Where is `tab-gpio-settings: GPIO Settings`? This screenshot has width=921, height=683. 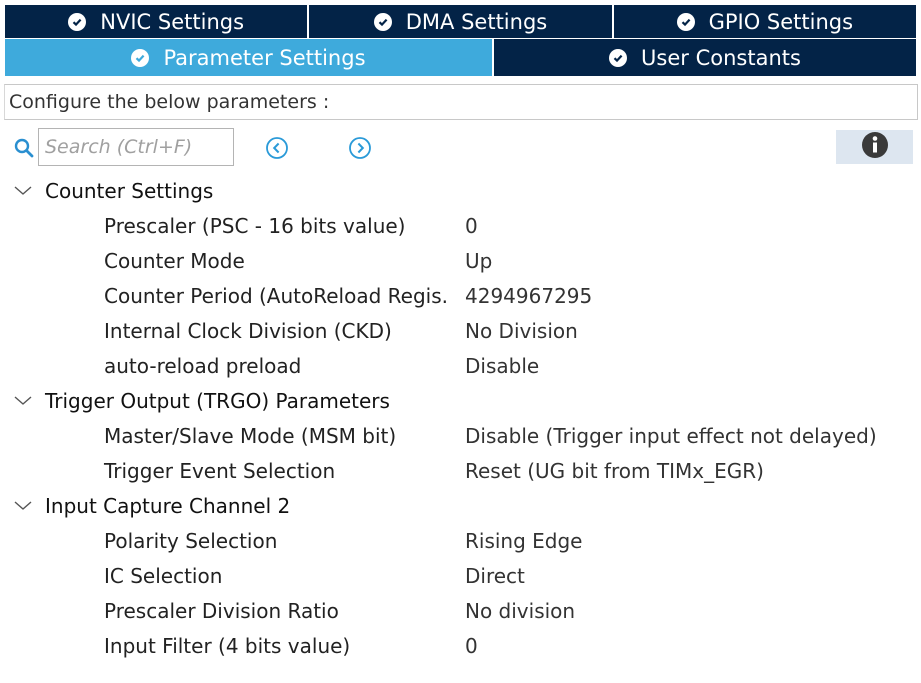 tab-gpio-settings: GPIO Settings is located at coordinates (764, 21).